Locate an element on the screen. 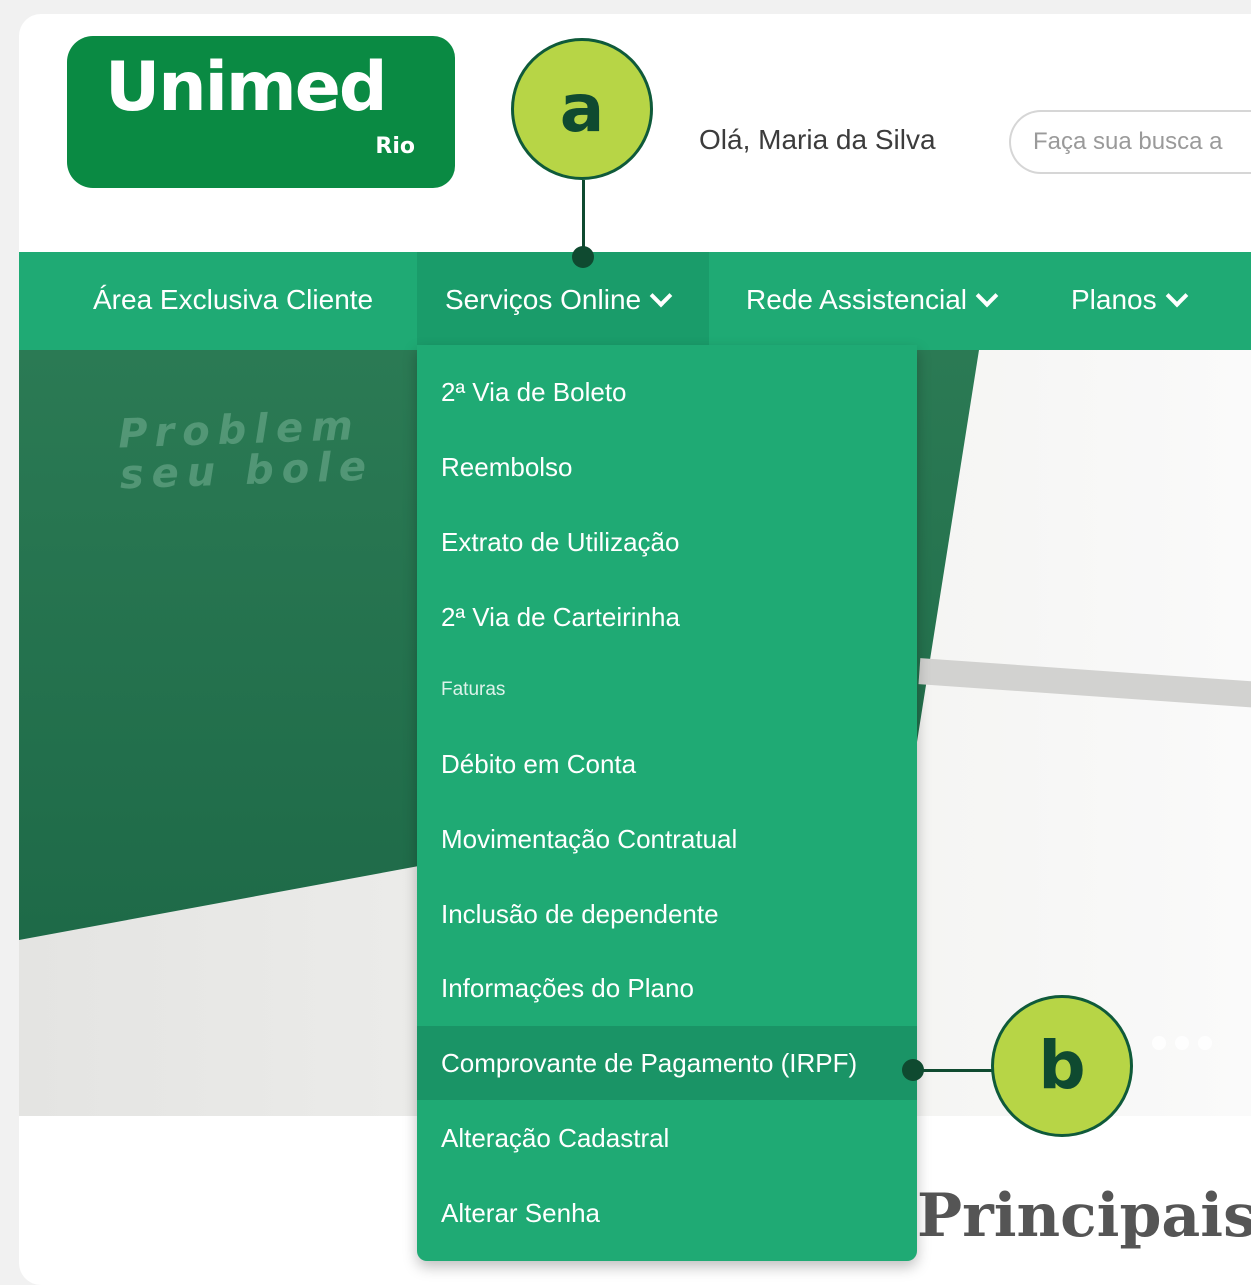 The image size is (1251, 1285). section-heading: Principais is located at coordinates (1084, 1216).